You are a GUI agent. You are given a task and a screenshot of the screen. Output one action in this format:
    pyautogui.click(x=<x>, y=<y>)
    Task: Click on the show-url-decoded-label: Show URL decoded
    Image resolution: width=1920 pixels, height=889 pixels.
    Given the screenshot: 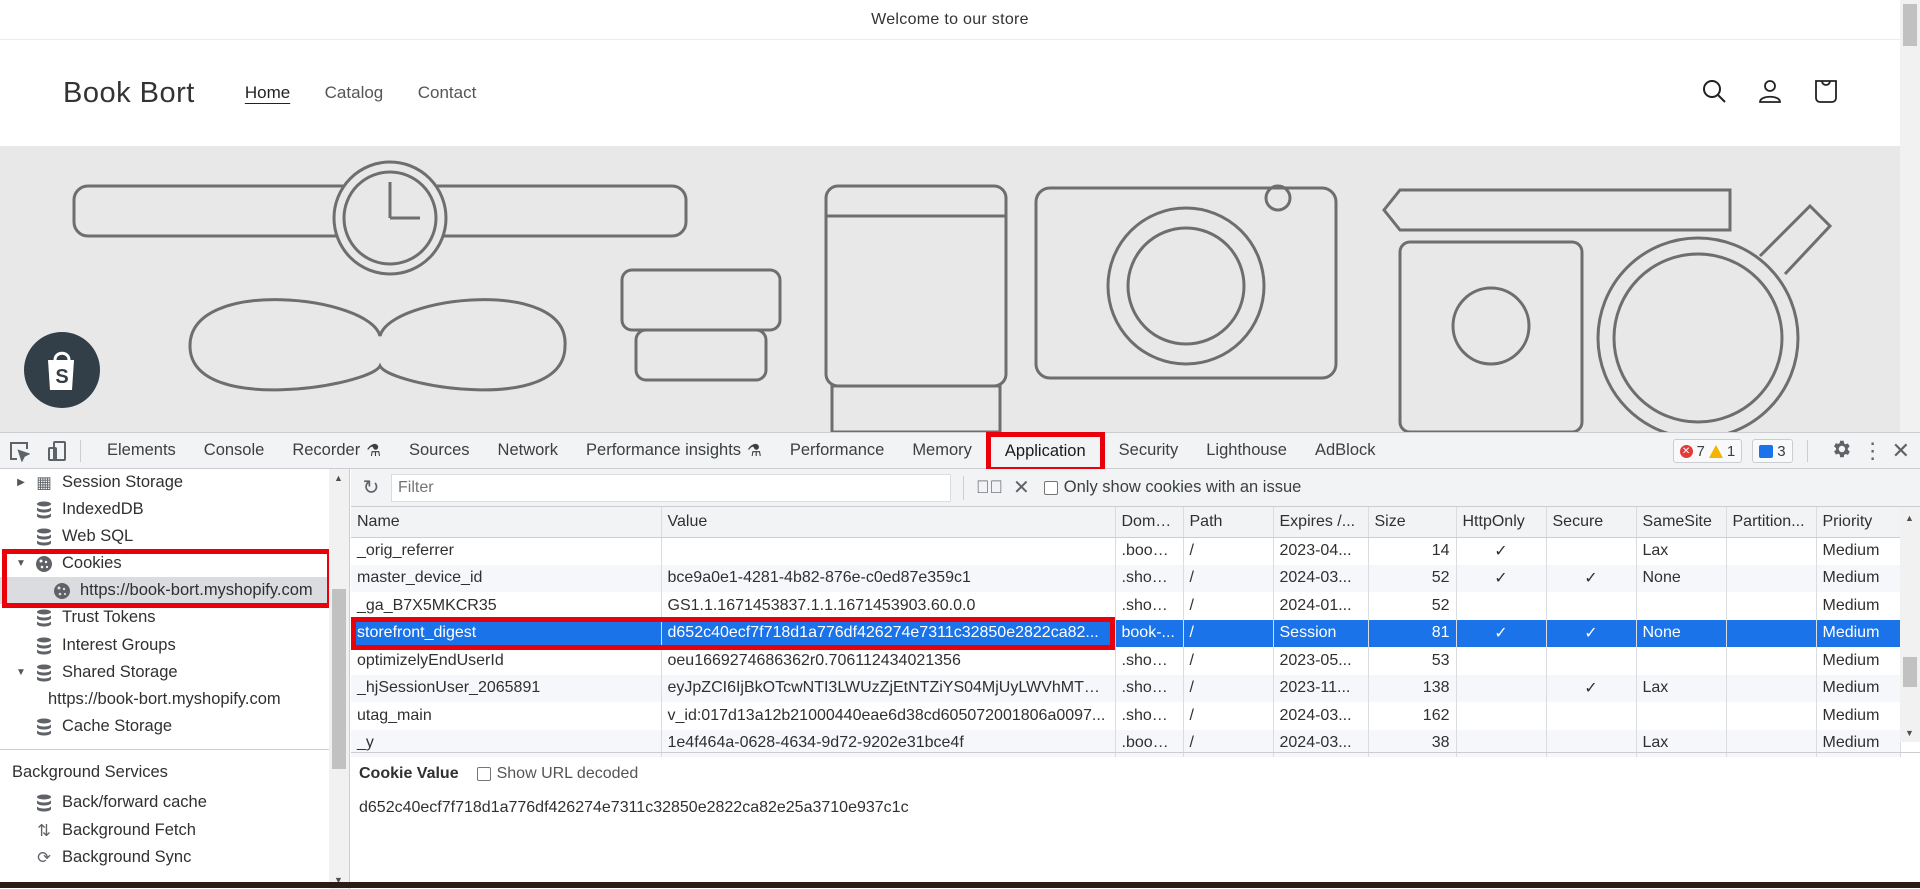 What is the action you would take?
    pyautogui.click(x=557, y=774)
    